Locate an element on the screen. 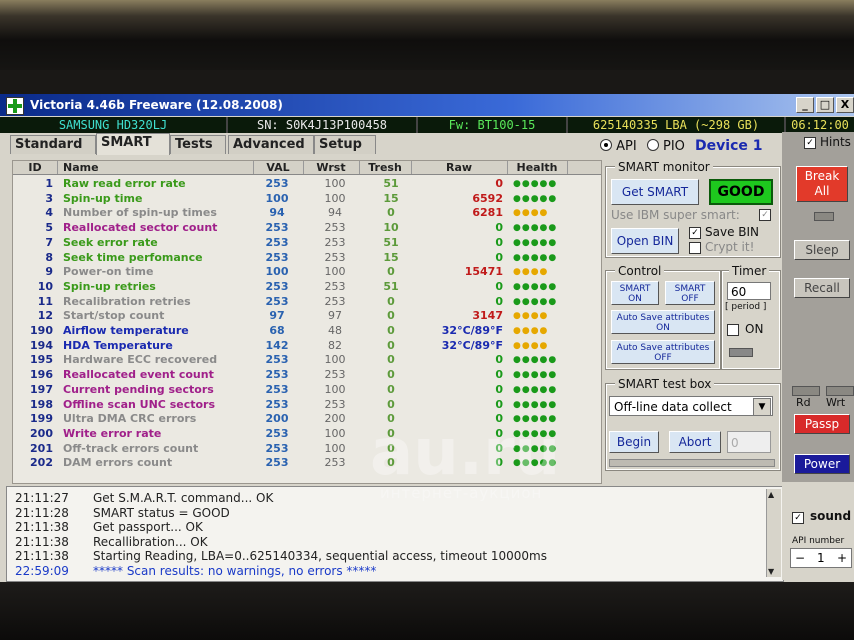 The height and width of the screenshot is (640, 854). col-val: VAL is located at coordinates (278, 167).